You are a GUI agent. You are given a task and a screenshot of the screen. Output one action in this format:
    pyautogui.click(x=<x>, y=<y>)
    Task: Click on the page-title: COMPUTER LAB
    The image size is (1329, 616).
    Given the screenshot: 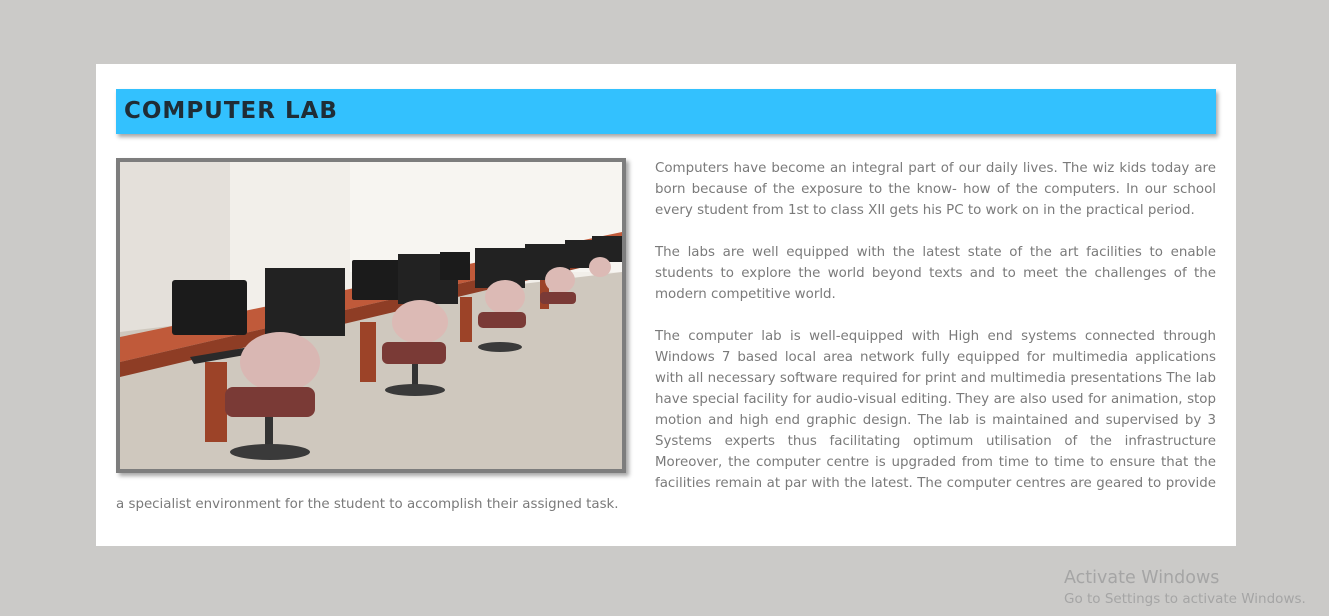 What is the action you would take?
    pyautogui.click(x=231, y=111)
    